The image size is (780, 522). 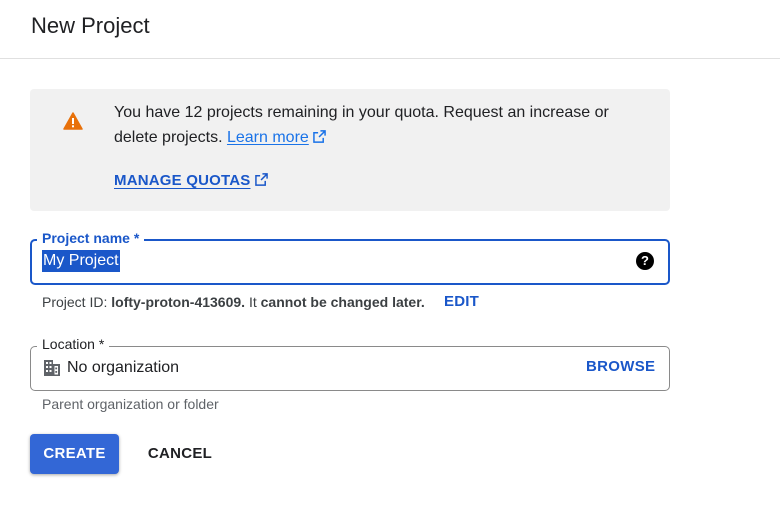 What do you see at coordinates (390, 58) in the screenshot?
I see `header-divider` at bounding box center [390, 58].